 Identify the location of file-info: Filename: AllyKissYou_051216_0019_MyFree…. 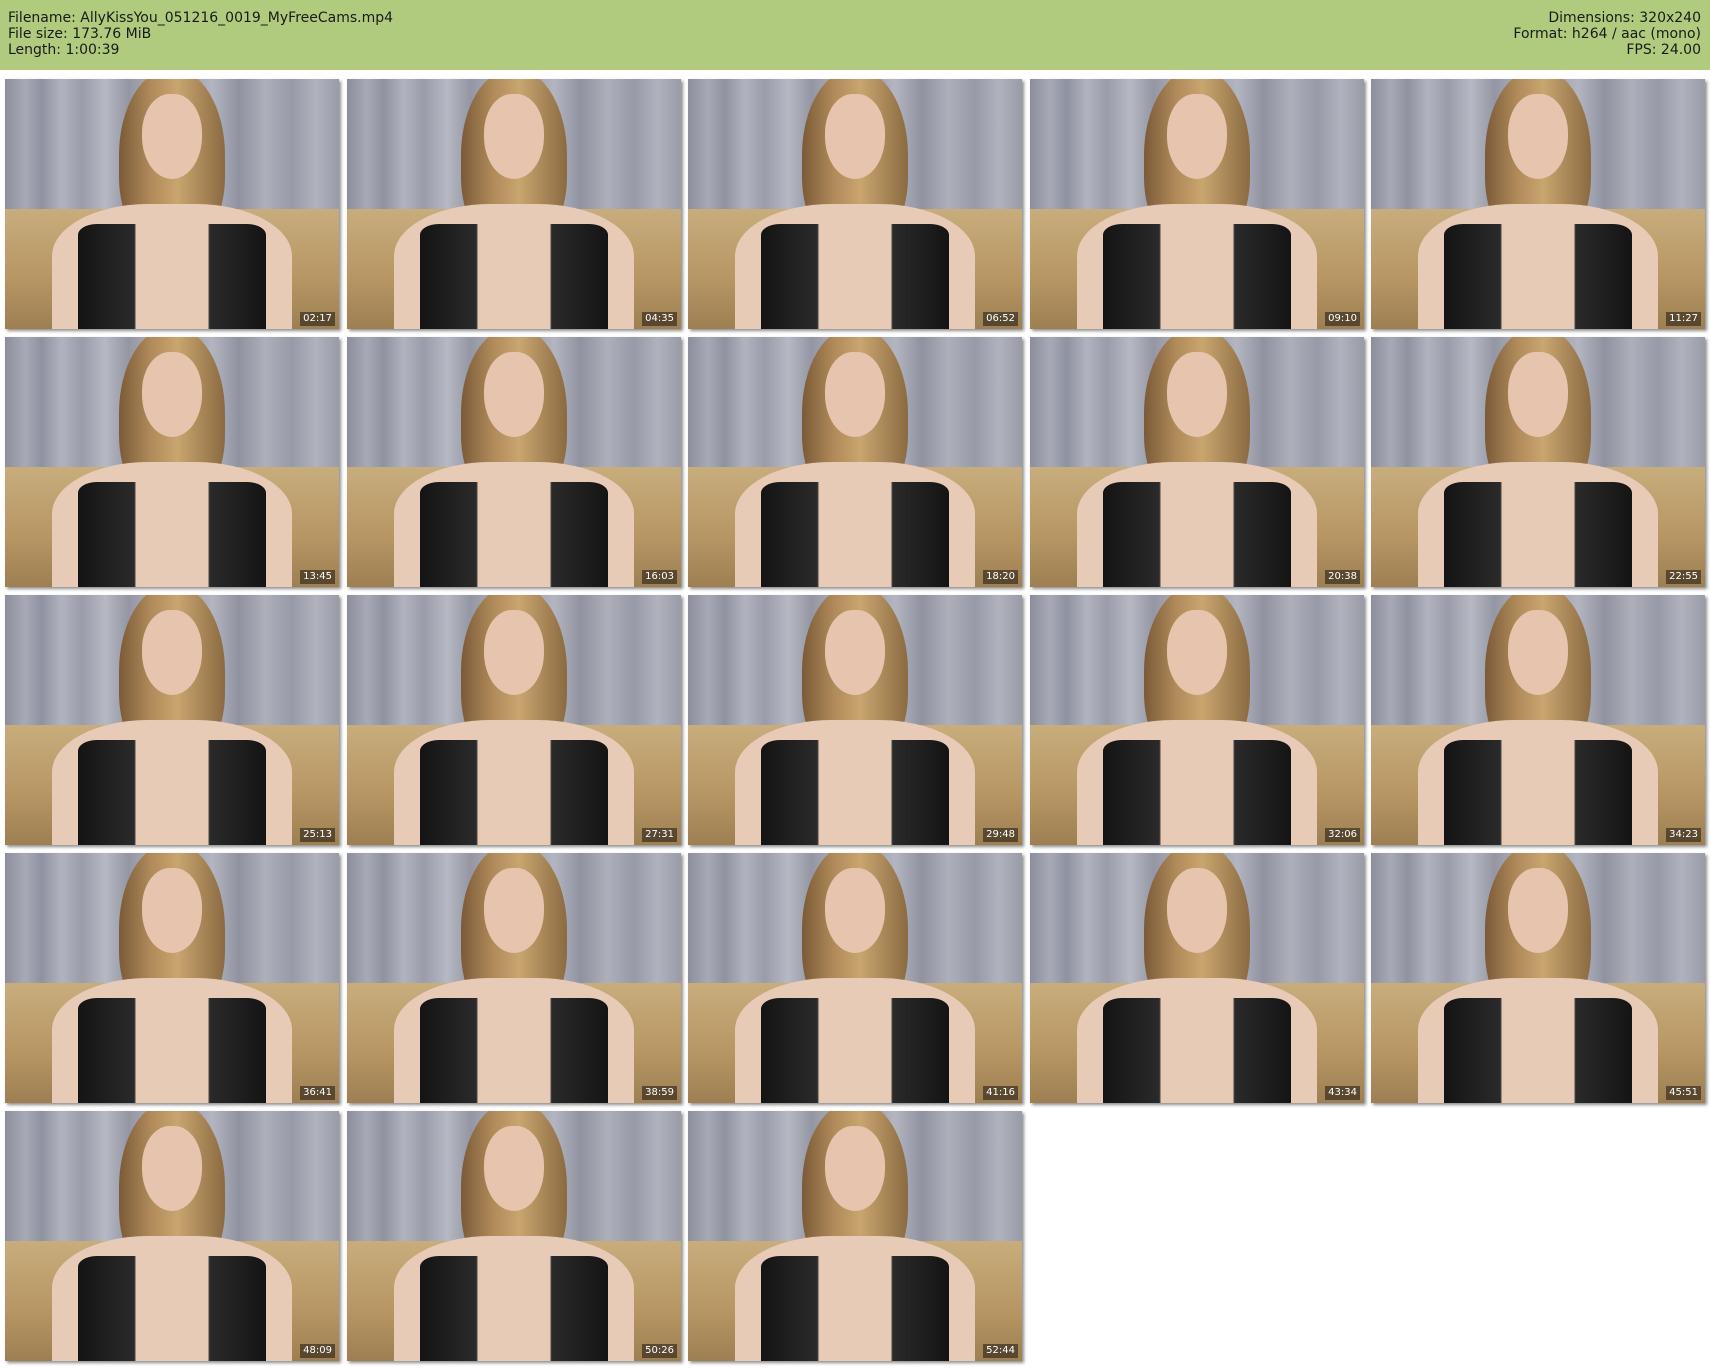
(200, 34).